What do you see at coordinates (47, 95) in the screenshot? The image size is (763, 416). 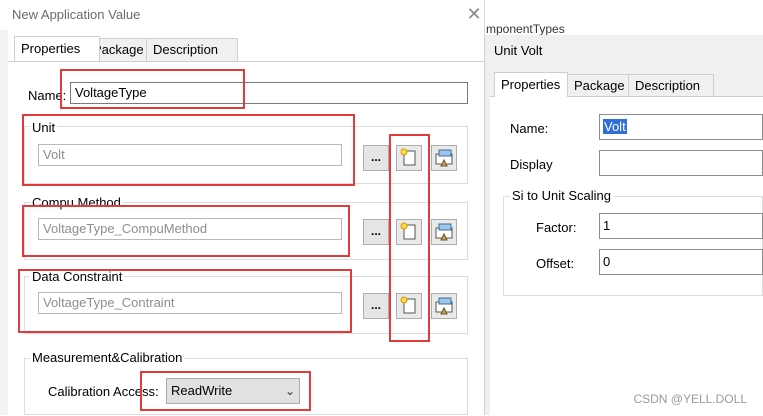 I see `name-label: Name:` at bounding box center [47, 95].